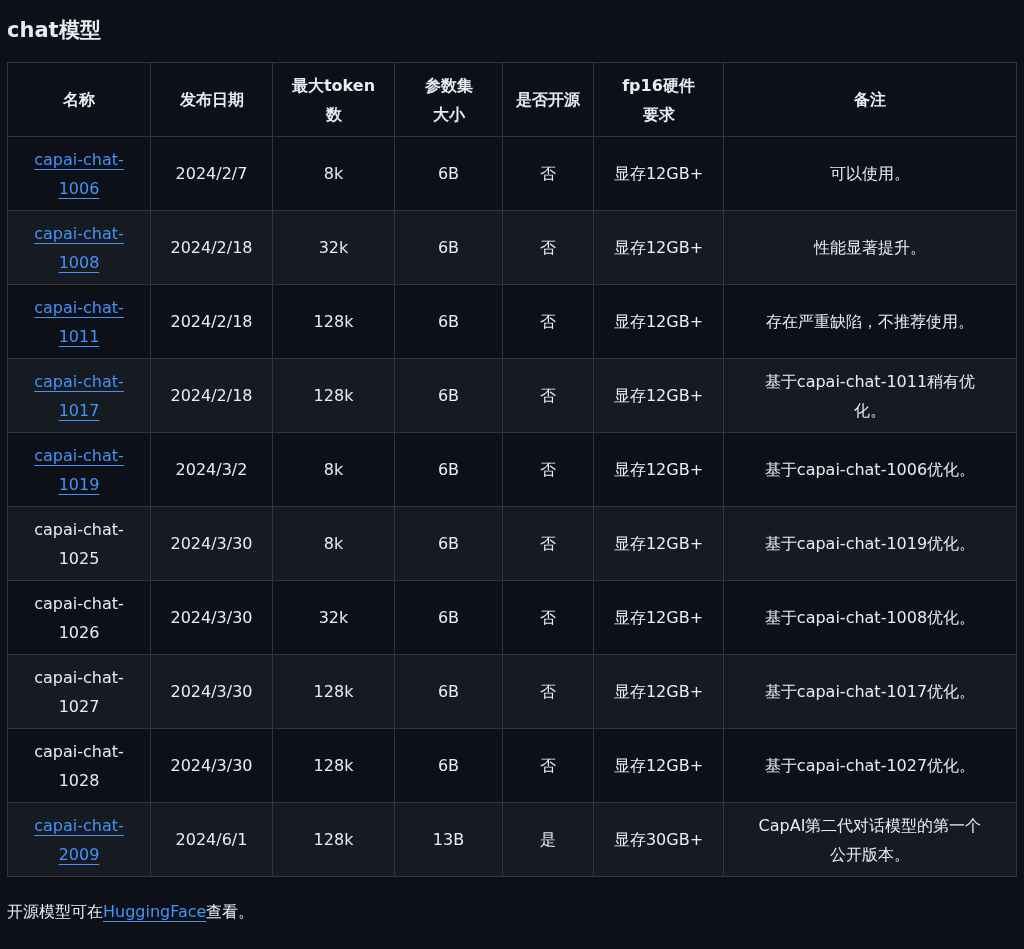  Describe the element at coordinates (870, 469) in the screenshot. I see `table-cell: 基于capai-chat-1006优化。` at that location.